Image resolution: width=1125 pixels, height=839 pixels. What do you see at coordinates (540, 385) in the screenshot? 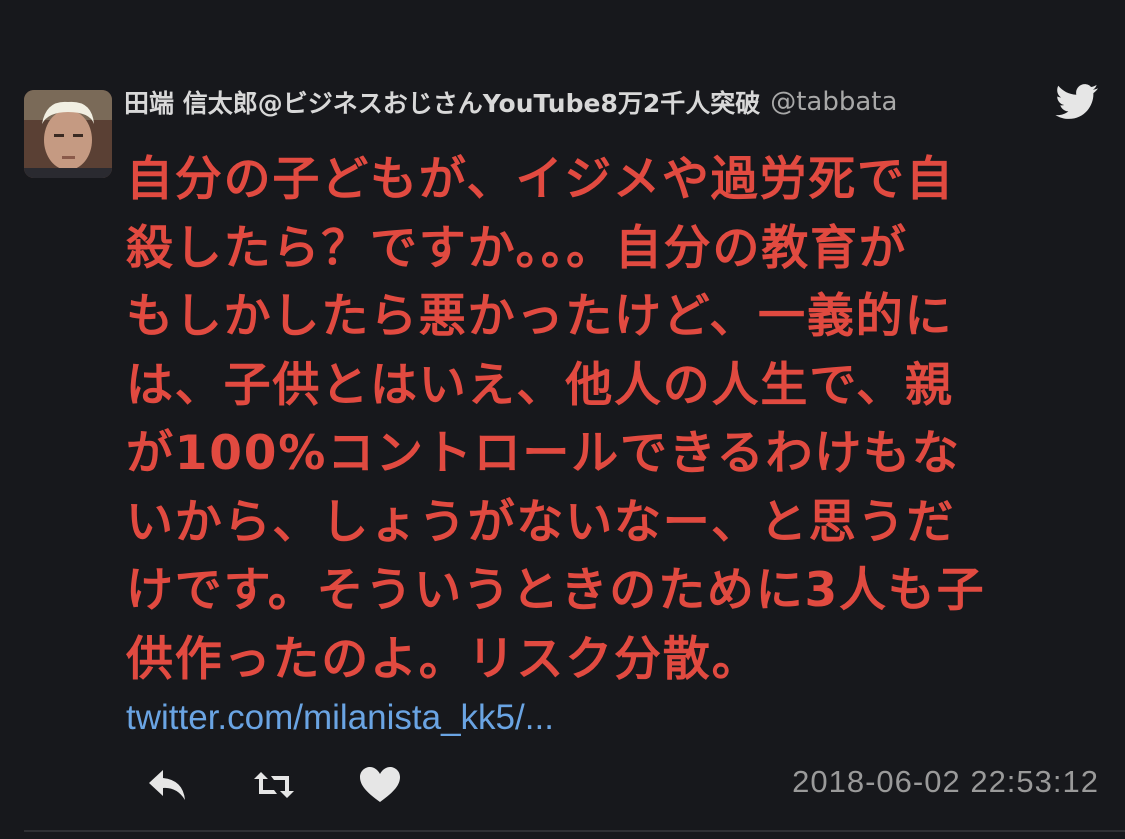
I see `tweet-body-line: は、子供とはいえ、他人の人生で、親` at bounding box center [540, 385].